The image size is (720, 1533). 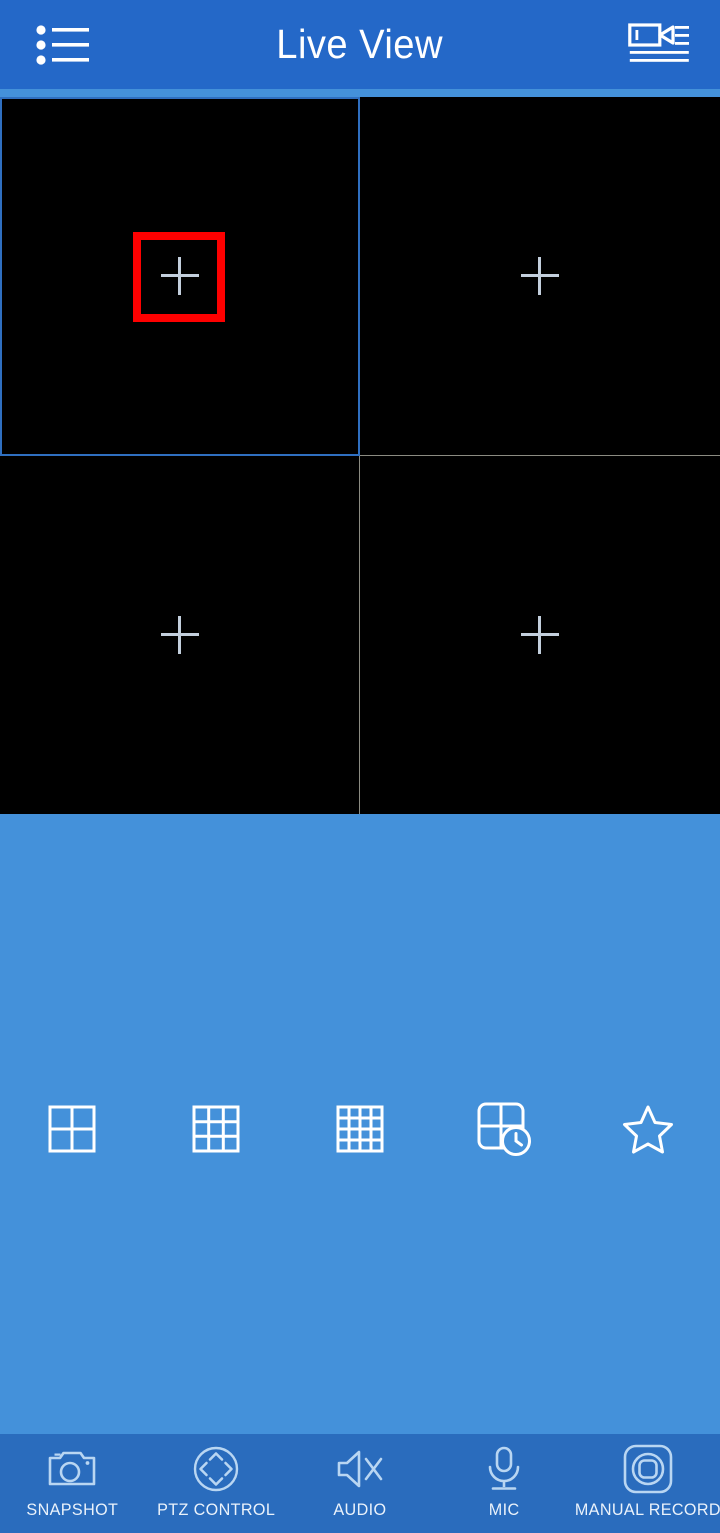 I want to click on snapshot-button: SNAPSHOT, so click(x=72, y=1483).